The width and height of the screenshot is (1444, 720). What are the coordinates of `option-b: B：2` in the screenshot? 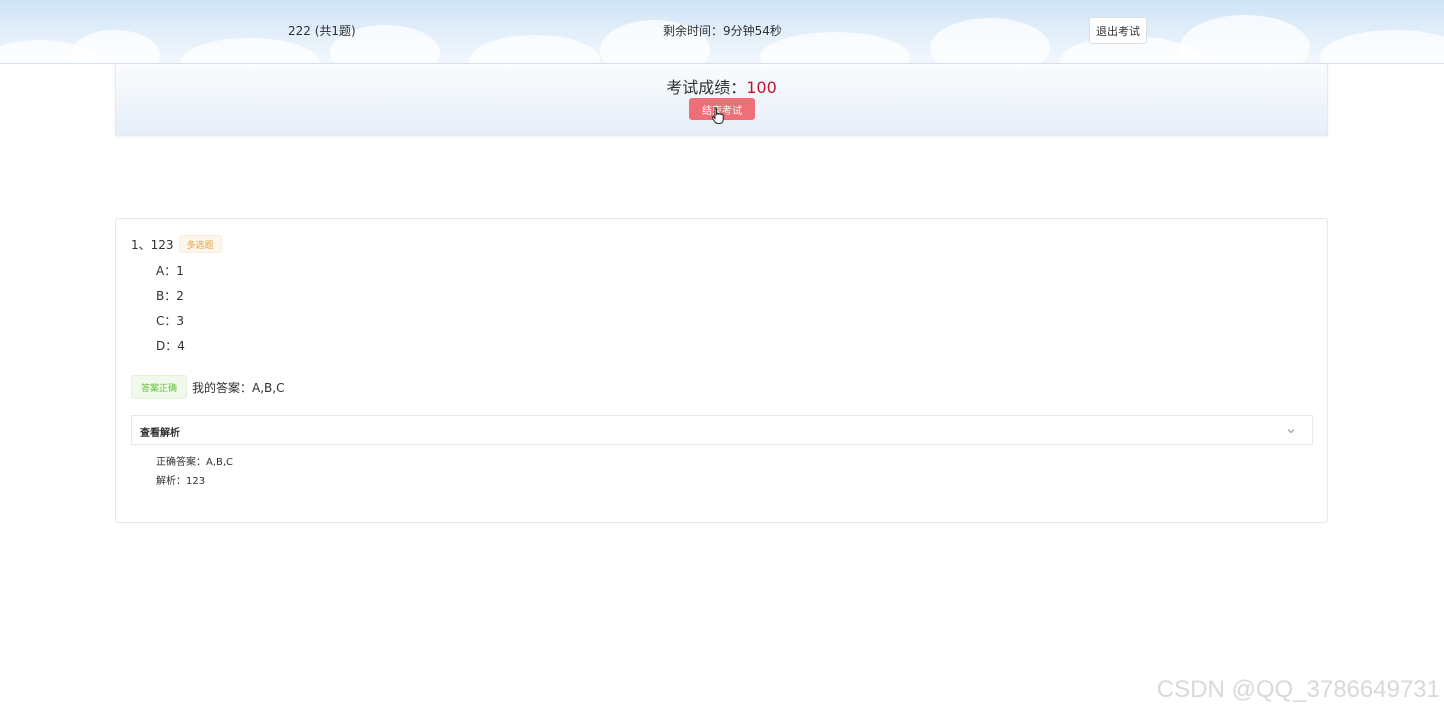 It's located at (170, 295).